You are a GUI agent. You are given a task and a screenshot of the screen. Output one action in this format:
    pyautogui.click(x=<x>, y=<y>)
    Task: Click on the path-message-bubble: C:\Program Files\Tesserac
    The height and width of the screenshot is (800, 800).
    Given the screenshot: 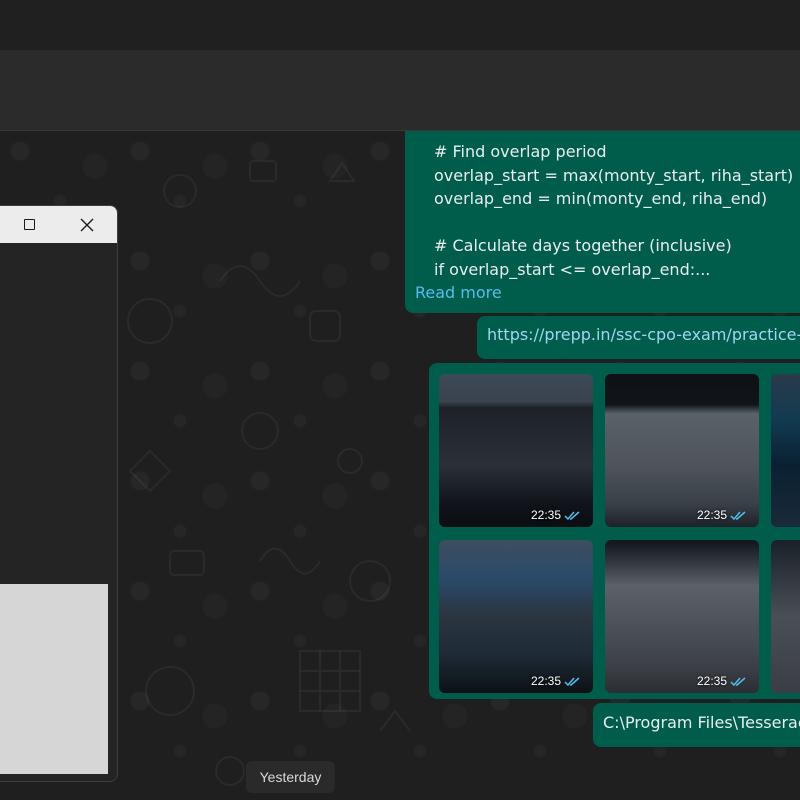 What is the action you would take?
    pyautogui.click(x=696, y=725)
    